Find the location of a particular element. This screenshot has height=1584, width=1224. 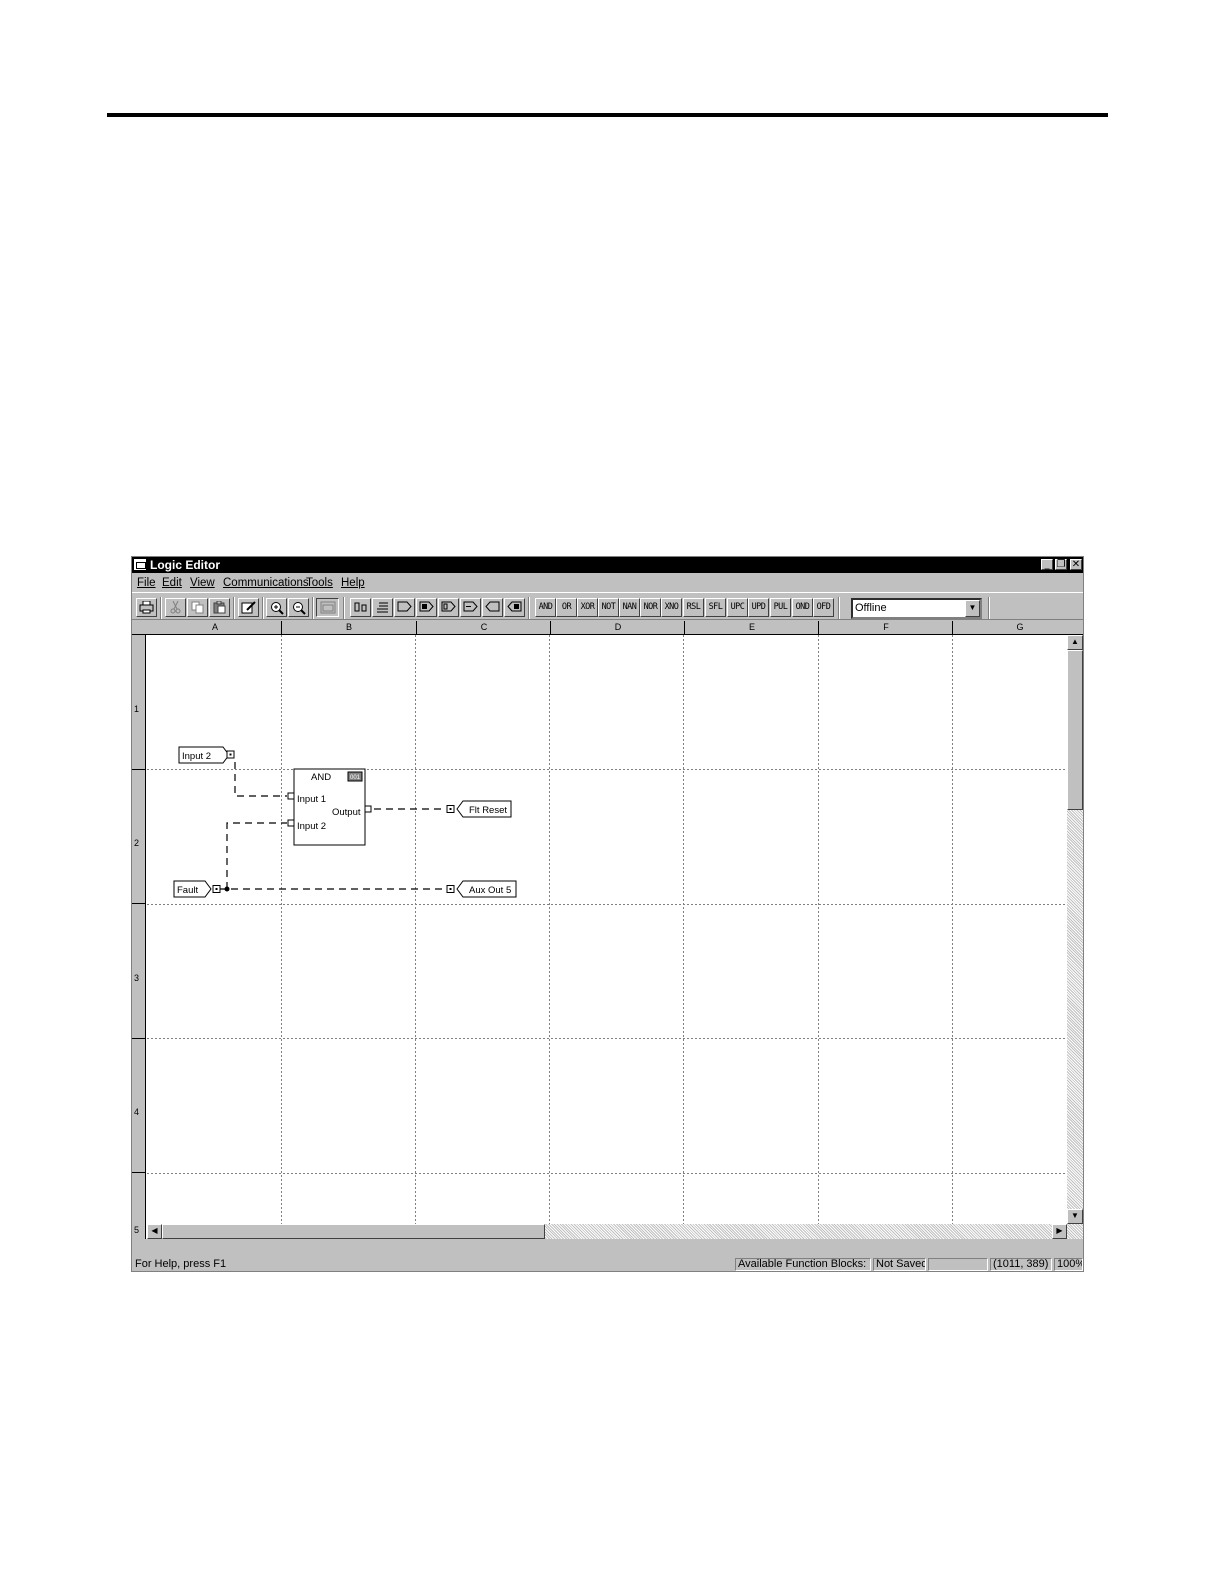

block-icon is located at coordinates (360, 607).